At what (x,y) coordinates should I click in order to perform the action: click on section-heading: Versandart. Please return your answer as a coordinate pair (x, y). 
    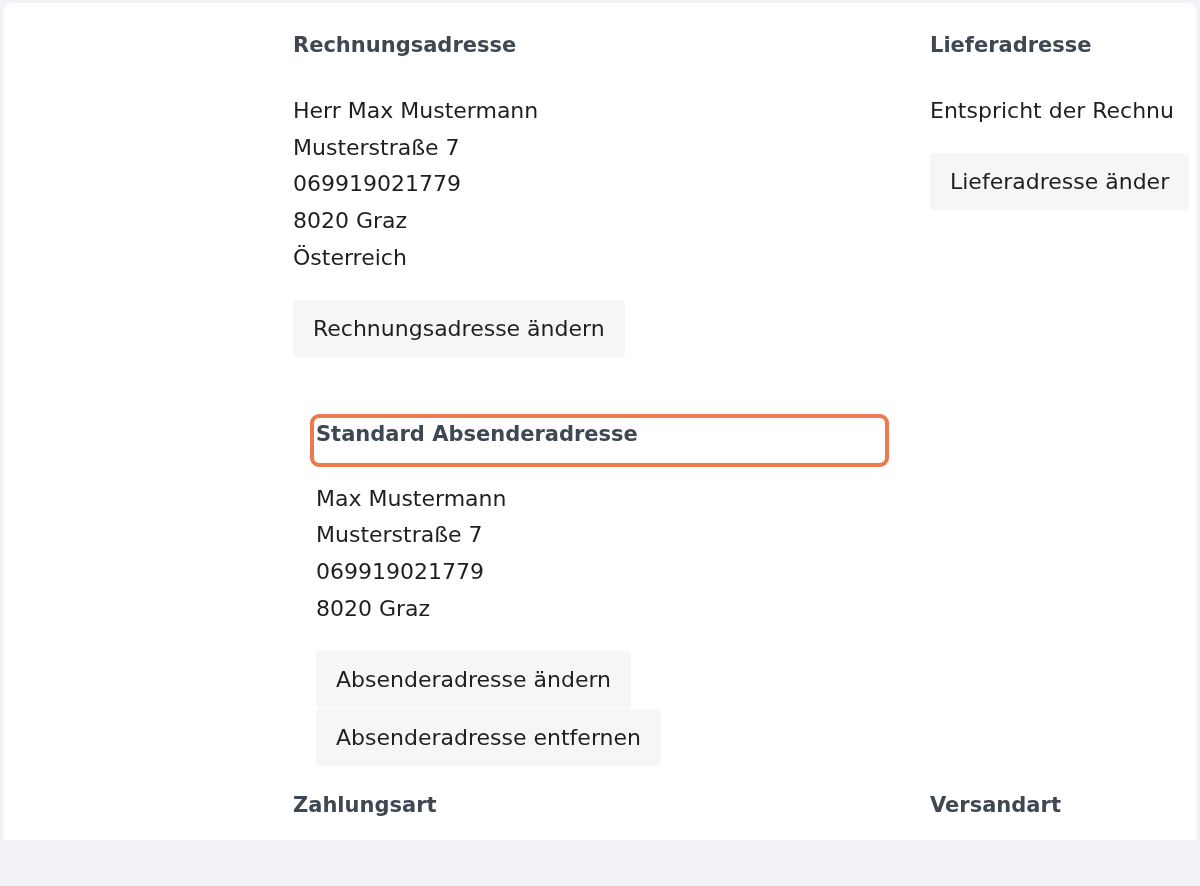
    Looking at the image, I should click on (995, 806).